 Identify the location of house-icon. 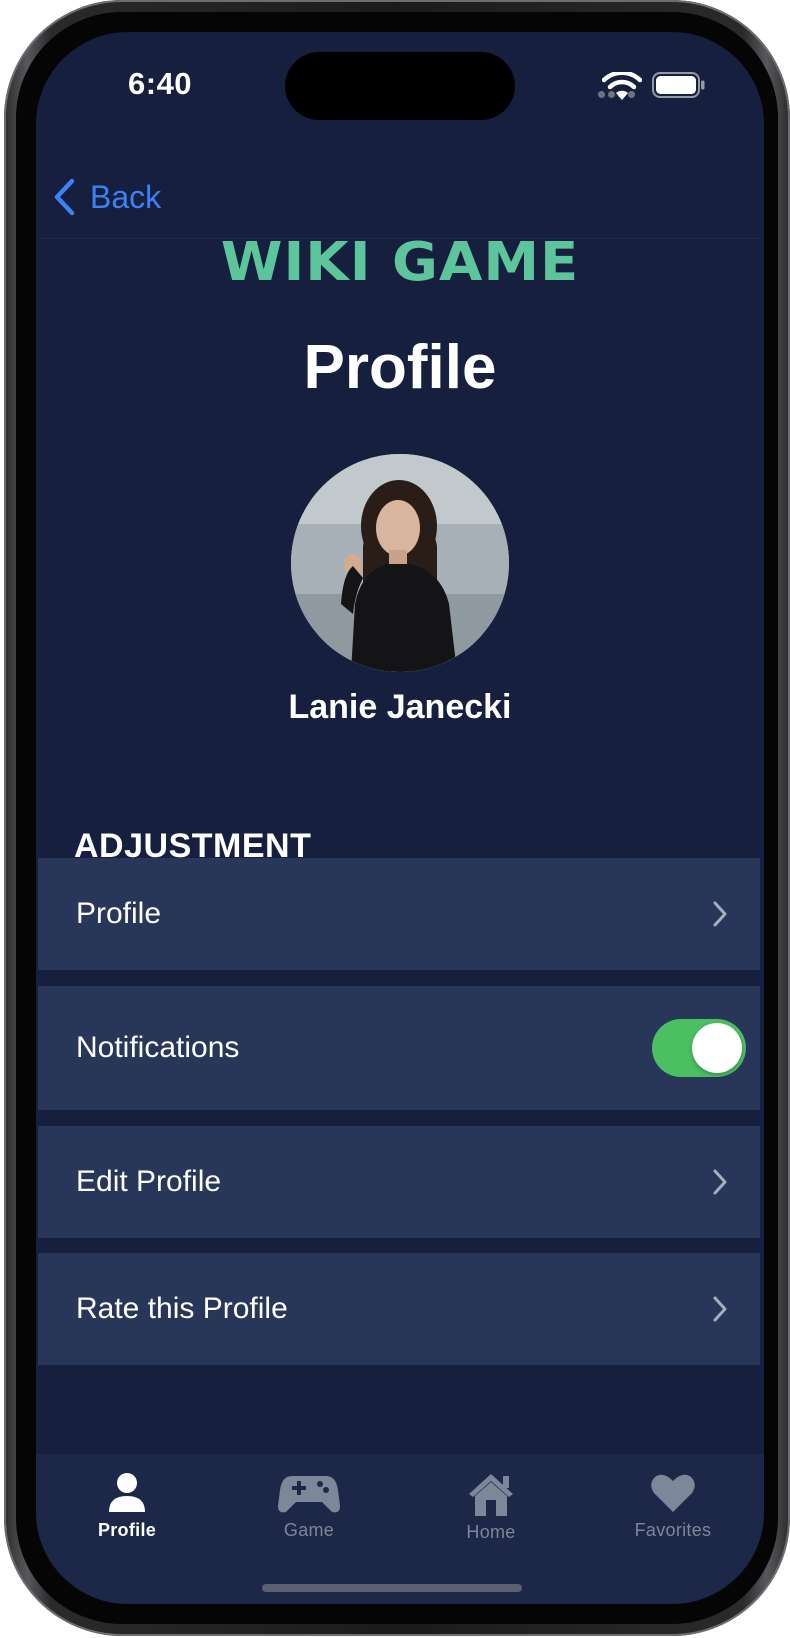
(491, 1495).